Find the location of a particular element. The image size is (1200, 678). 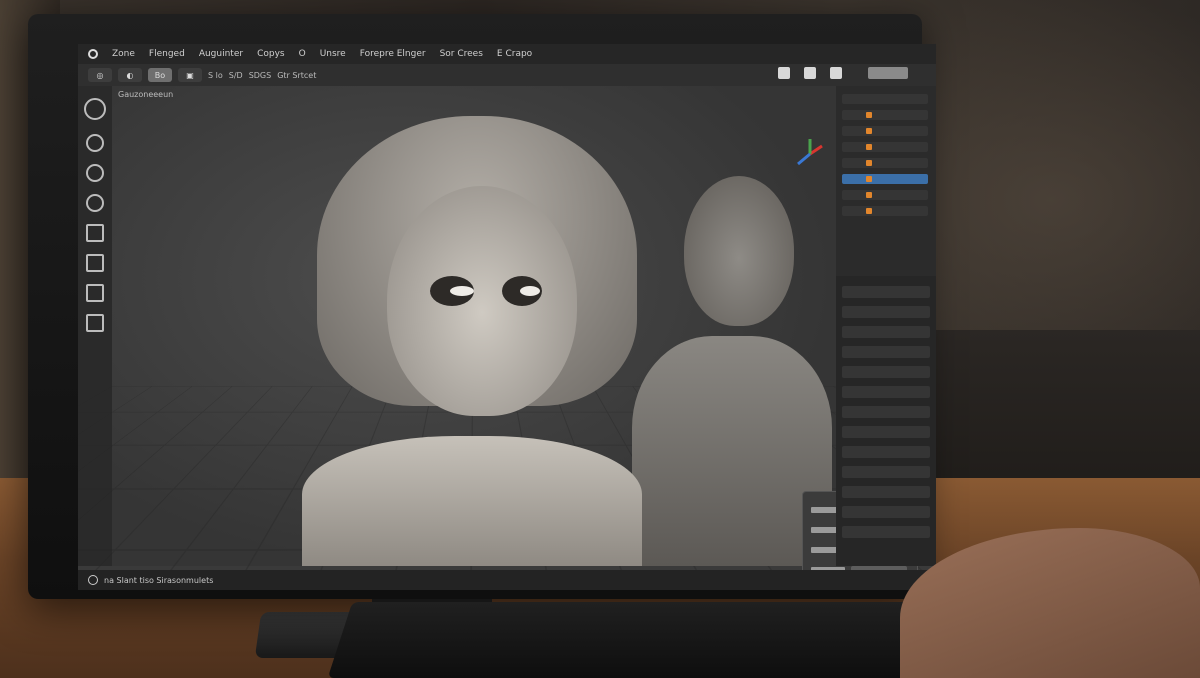

overlay-icon is located at coordinates (784, 73).